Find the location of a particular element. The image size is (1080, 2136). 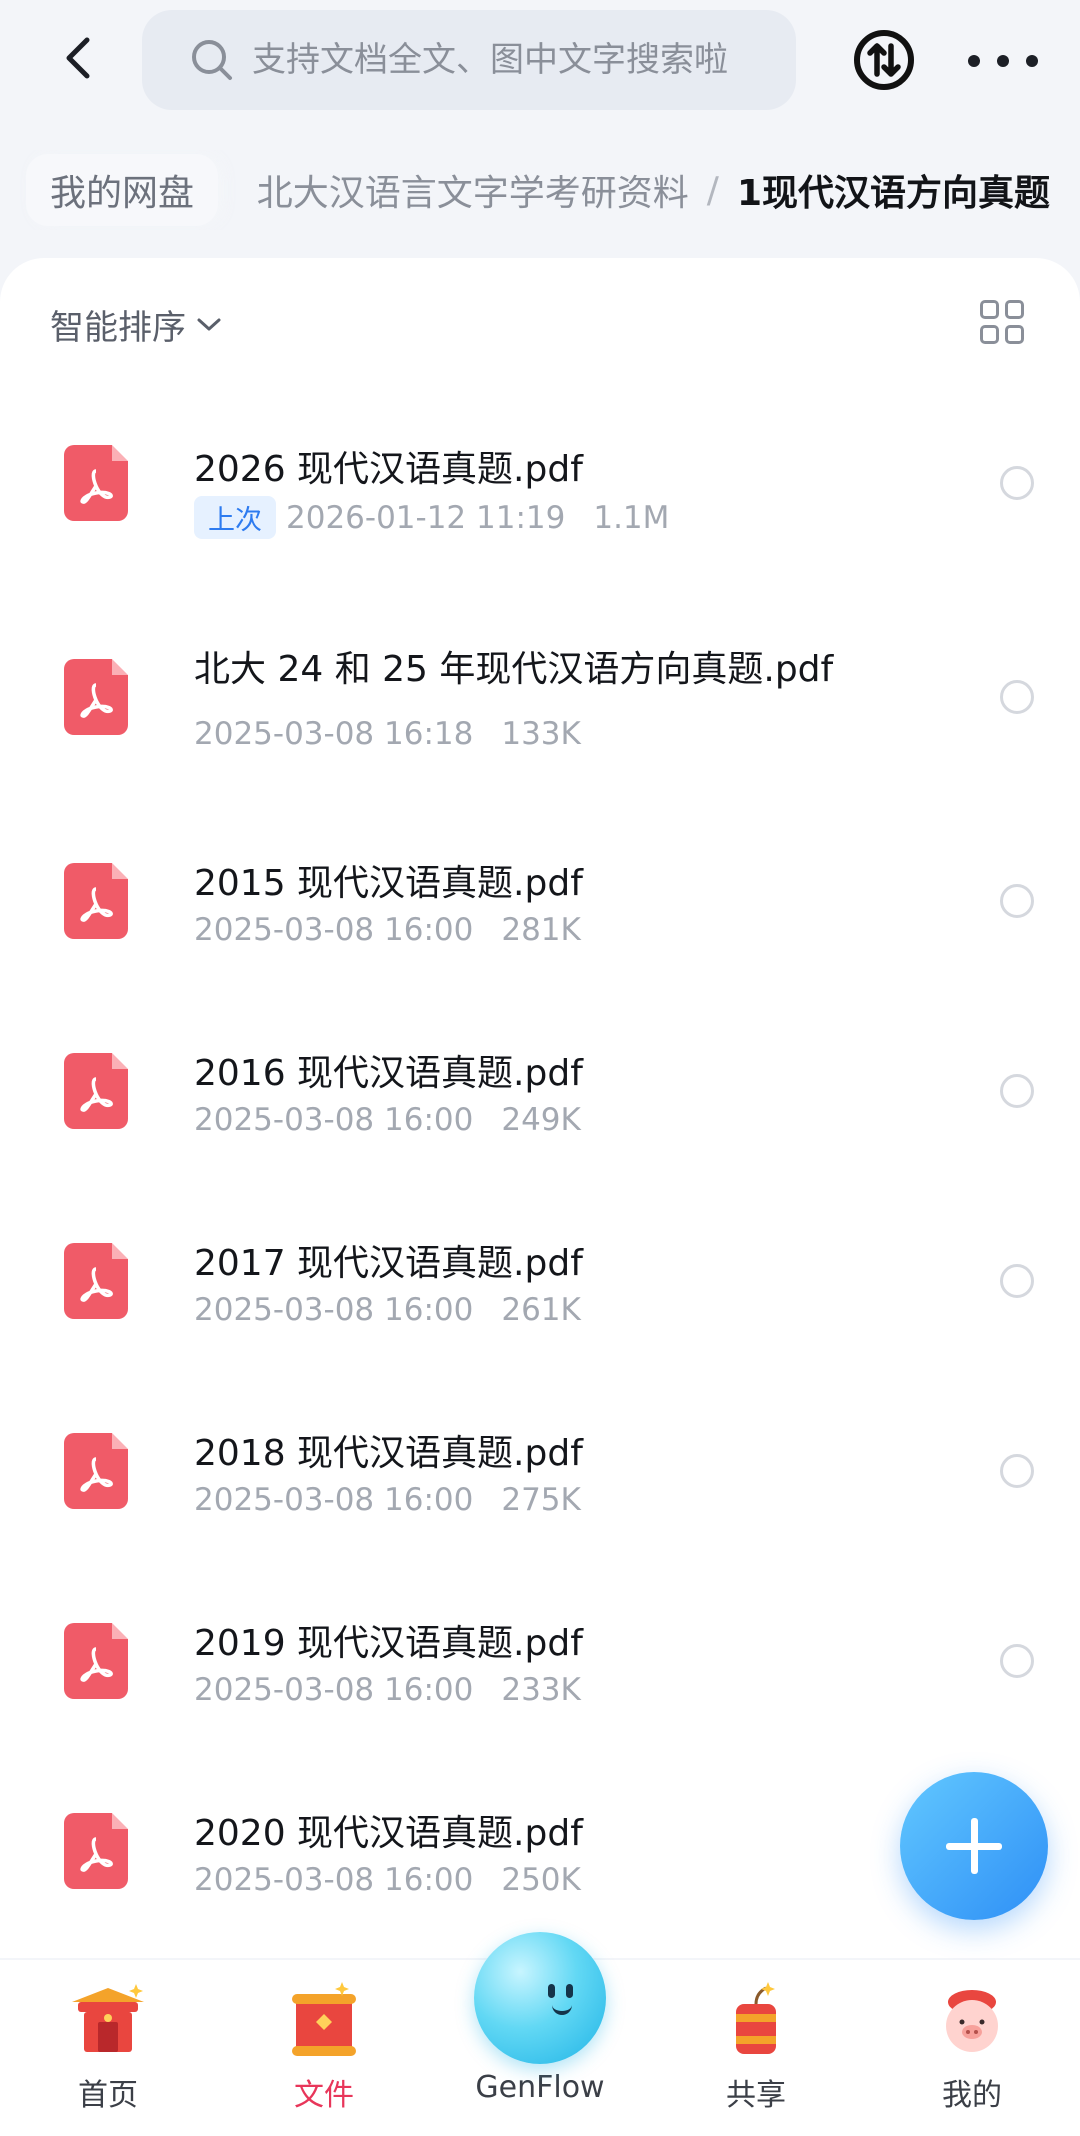

file-name: 2018 现代汉语真题.pdf is located at coordinates (388, 1453).